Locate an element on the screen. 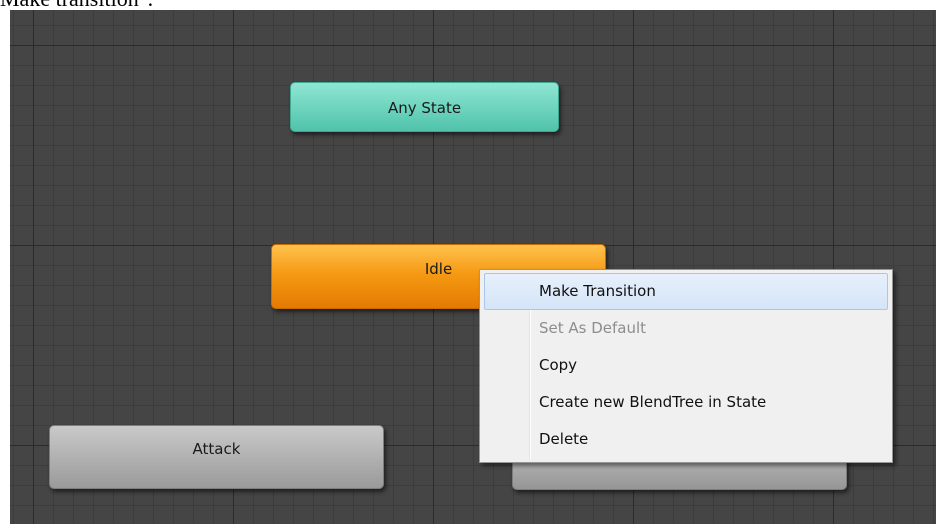  menu-item-label: Make Transition is located at coordinates (597, 291).